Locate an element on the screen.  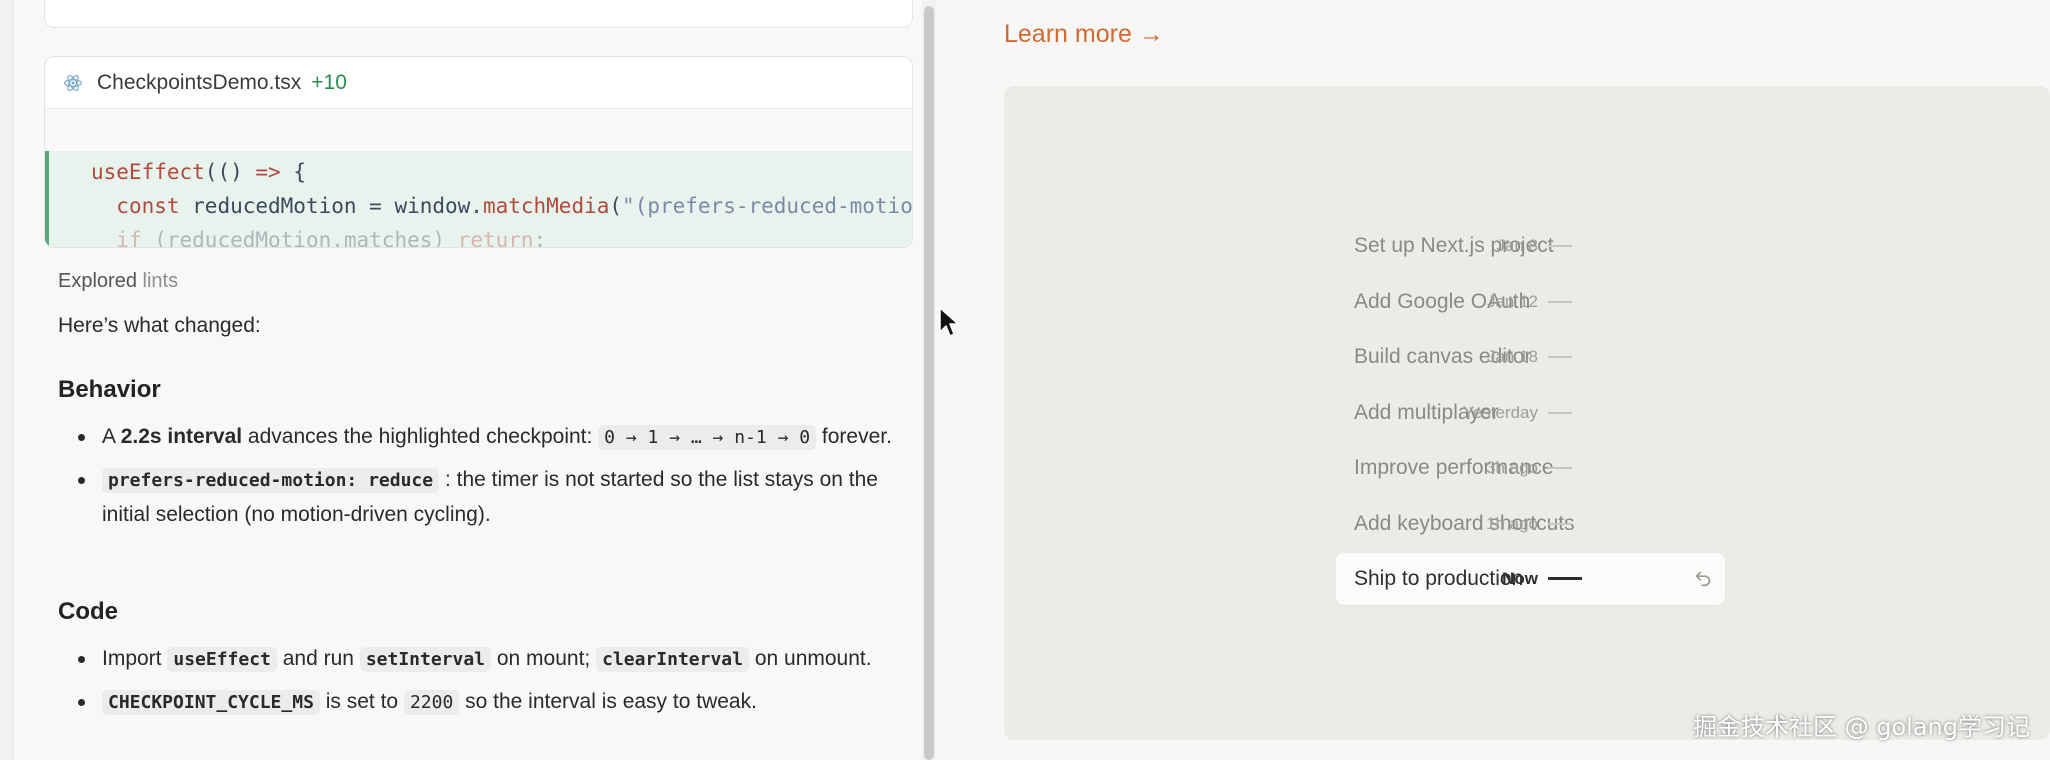
watermark: 掘金技术社区 @ golang学习记 is located at coordinates (1861, 727).